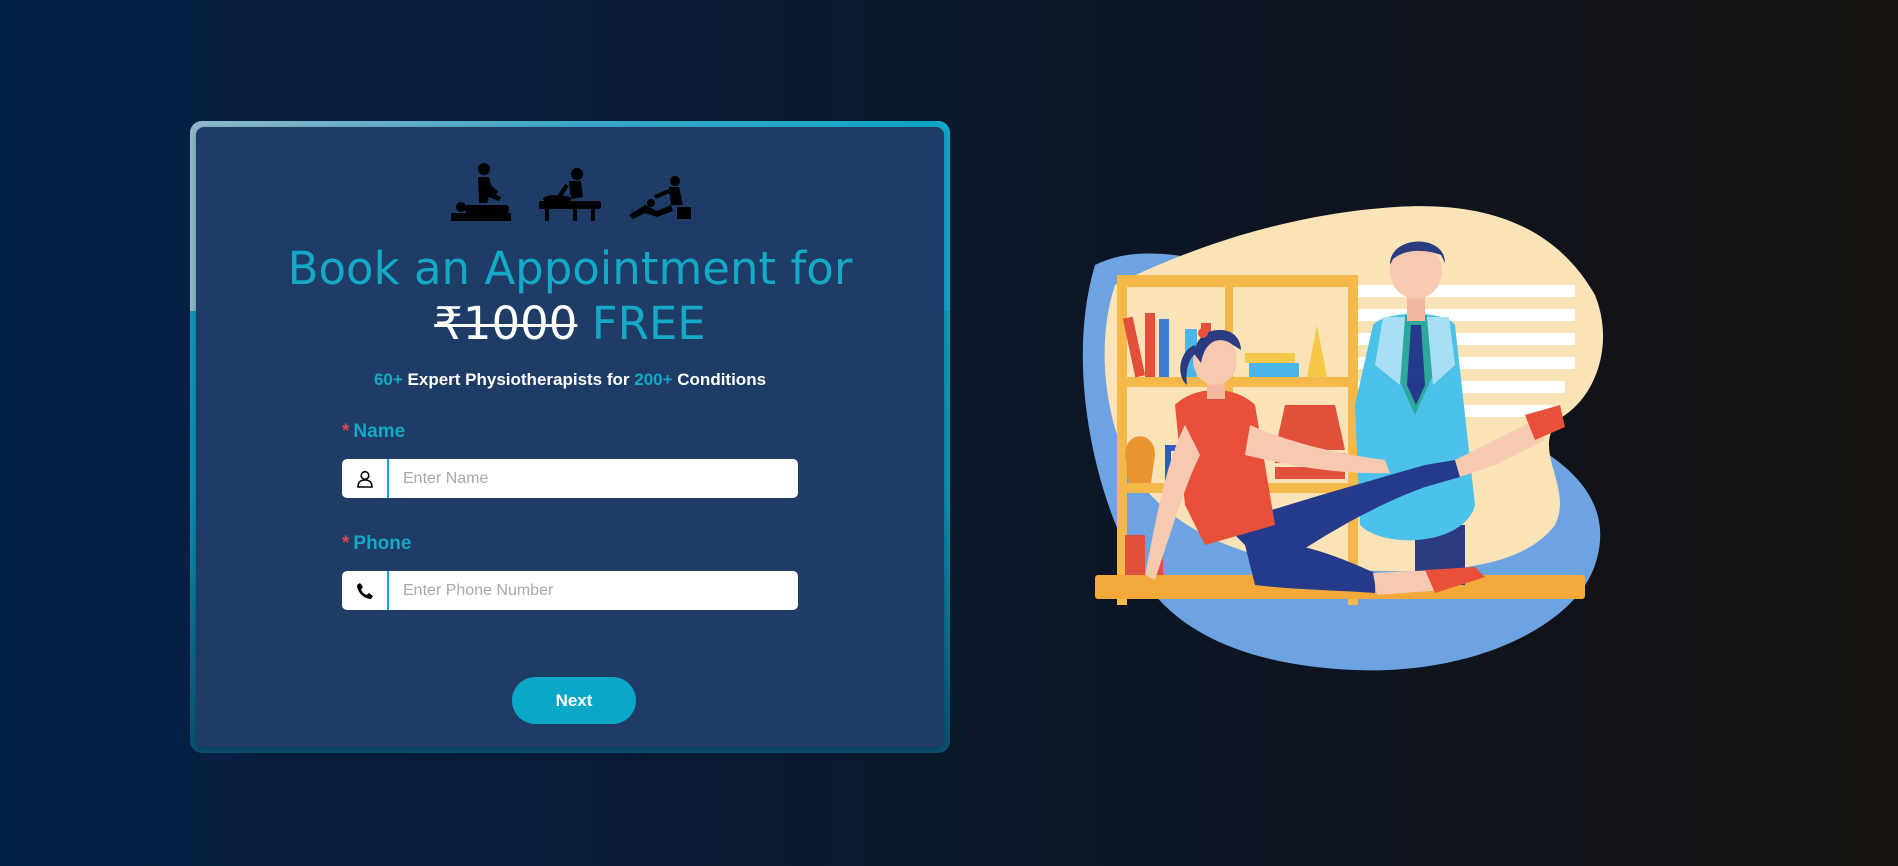 The image size is (1898, 866). What do you see at coordinates (382, 543) in the screenshot?
I see `phone-label-text: Phone` at bounding box center [382, 543].